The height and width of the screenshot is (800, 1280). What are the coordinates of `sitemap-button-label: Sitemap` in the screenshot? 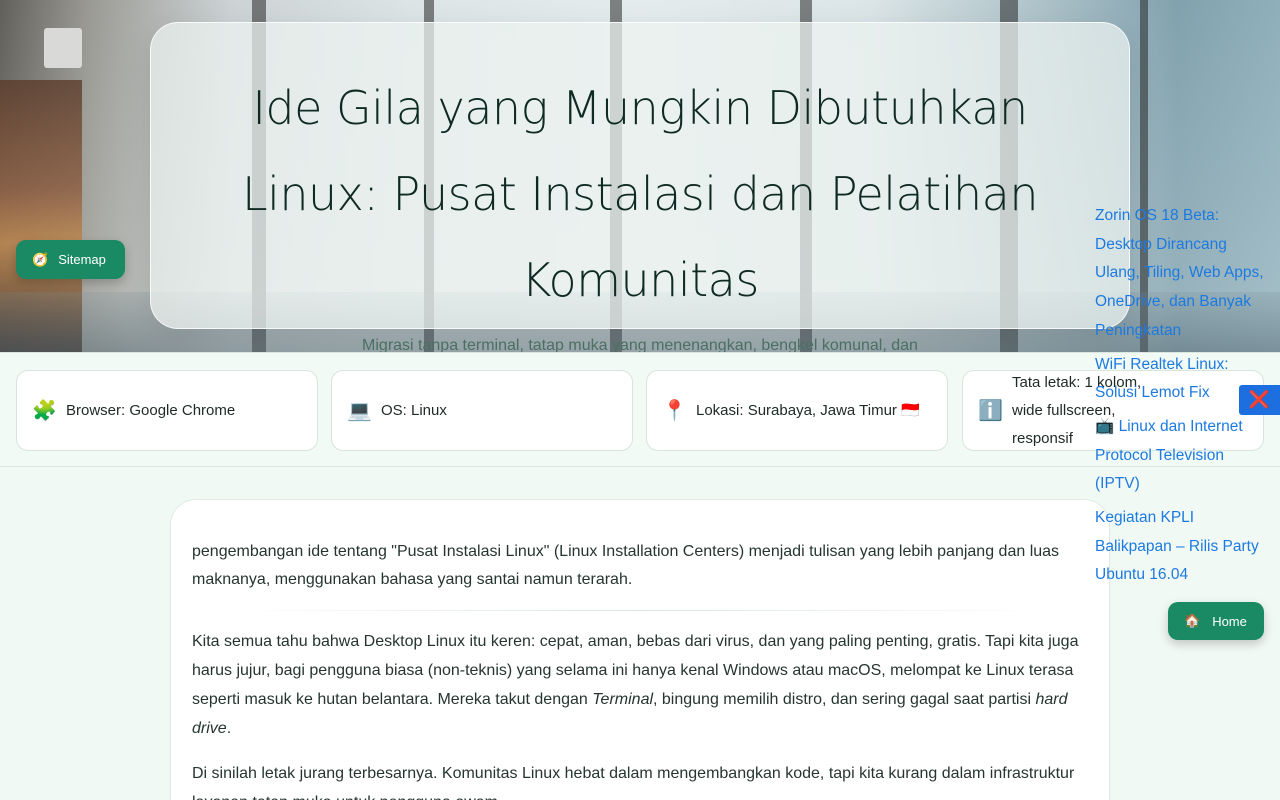 It's located at (82, 259).